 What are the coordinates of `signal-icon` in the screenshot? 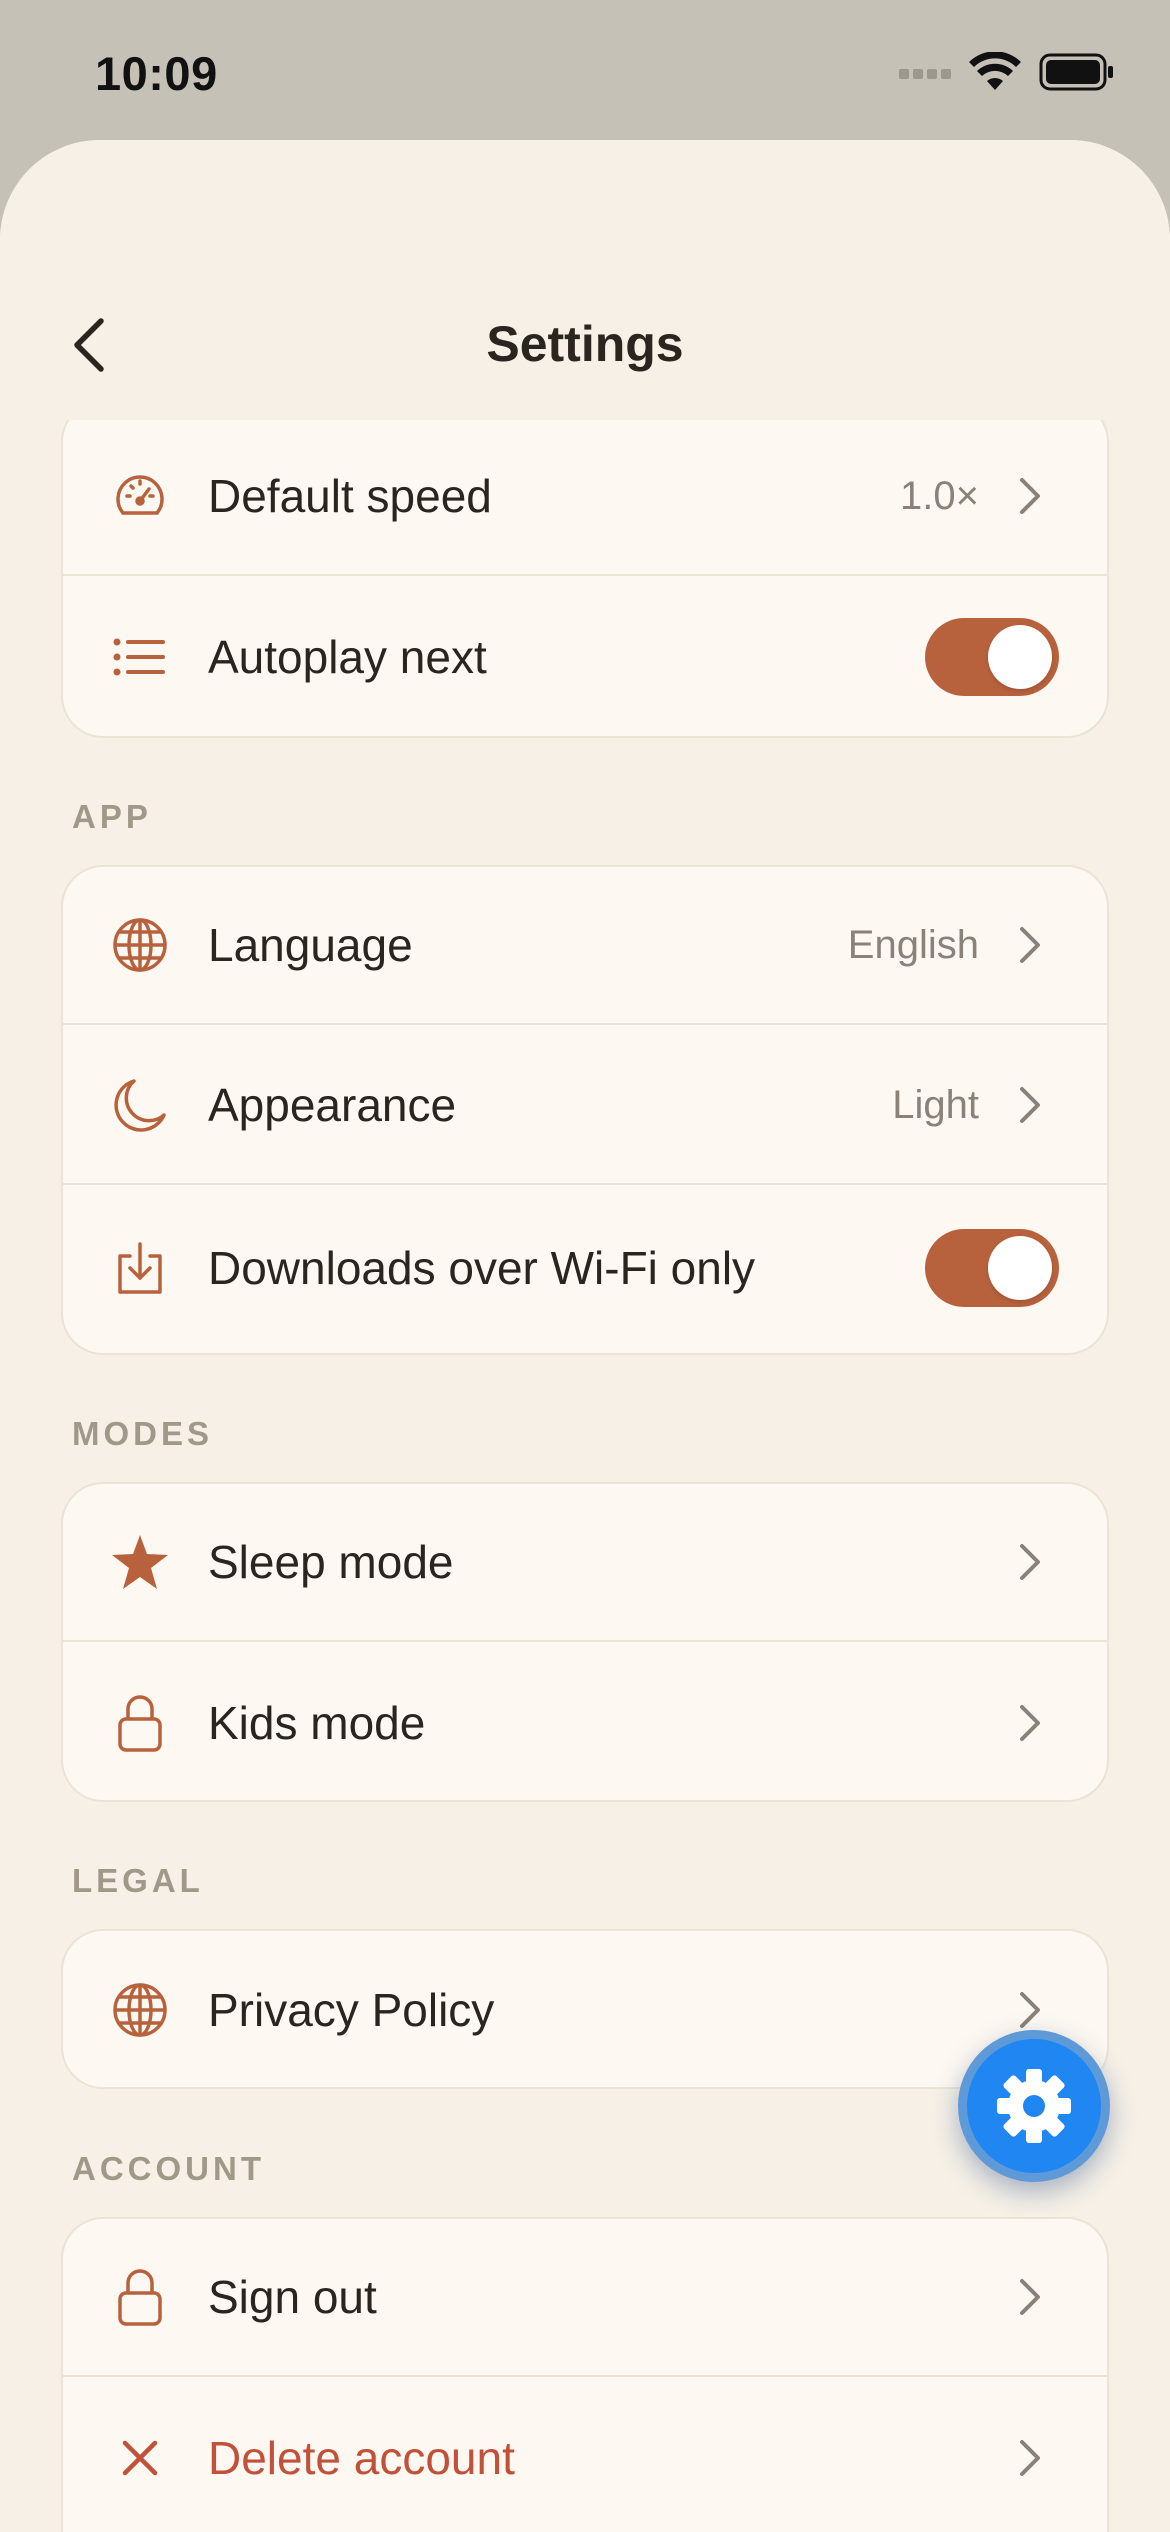 It's located at (925, 74).